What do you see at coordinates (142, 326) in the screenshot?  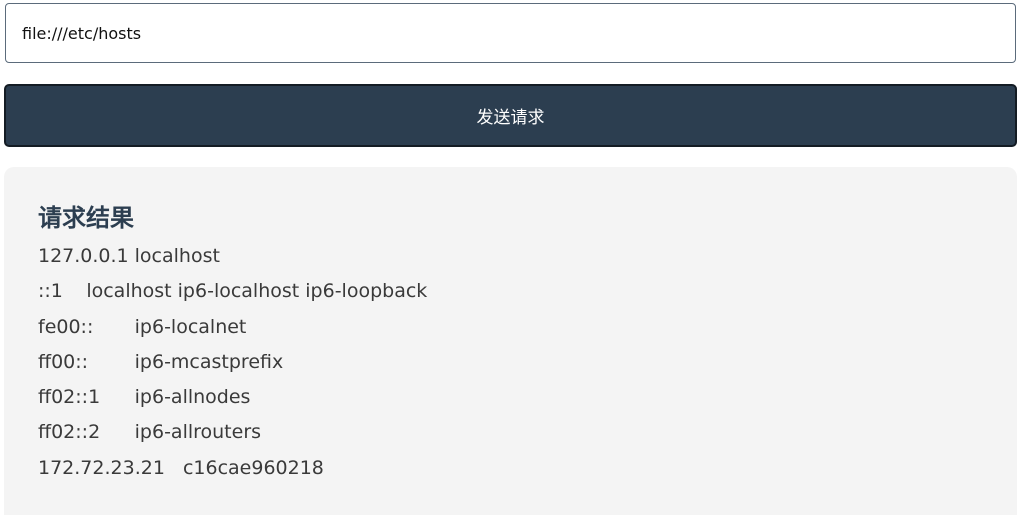 I see `result-line: fe00:: ip6-localnet` at bounding box center [142, 326].